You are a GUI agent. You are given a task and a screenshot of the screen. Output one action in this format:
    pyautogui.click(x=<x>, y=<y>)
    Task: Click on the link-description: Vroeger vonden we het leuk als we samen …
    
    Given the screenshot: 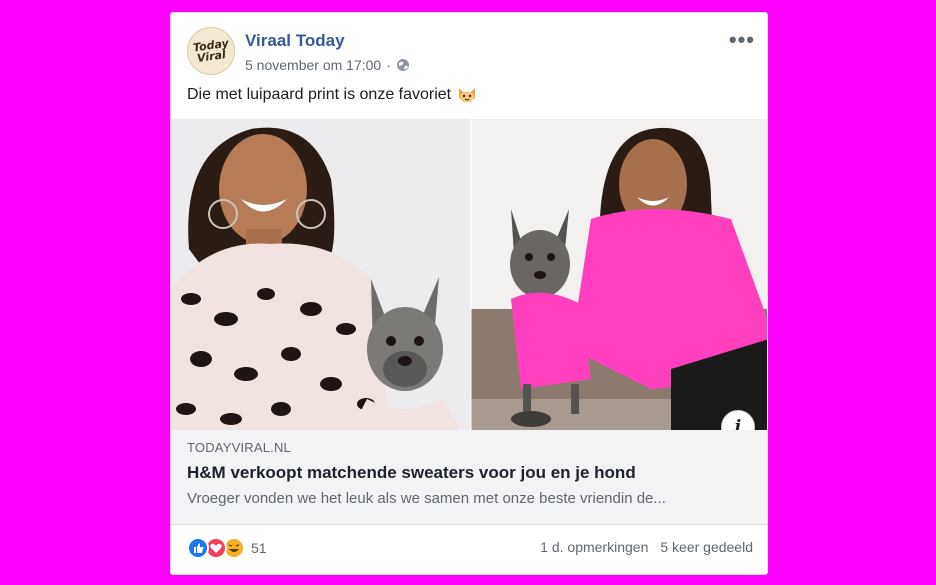 What is the action you would take?
    pyautogui.click(x=426, y=498)
    